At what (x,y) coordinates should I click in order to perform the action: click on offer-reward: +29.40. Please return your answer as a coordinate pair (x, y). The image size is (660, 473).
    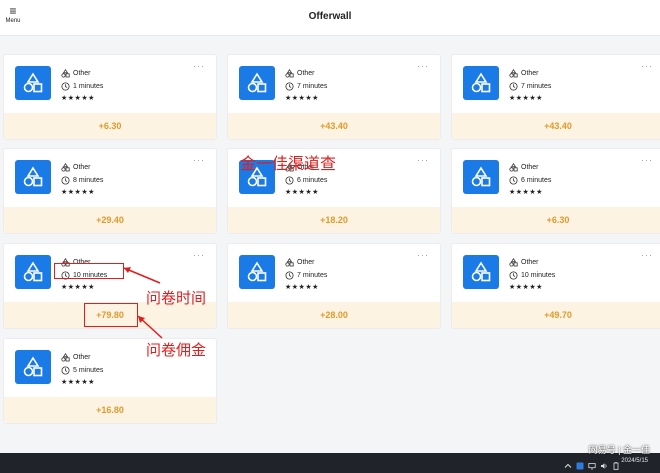
    Looking at the image, I should click on (110, 220).